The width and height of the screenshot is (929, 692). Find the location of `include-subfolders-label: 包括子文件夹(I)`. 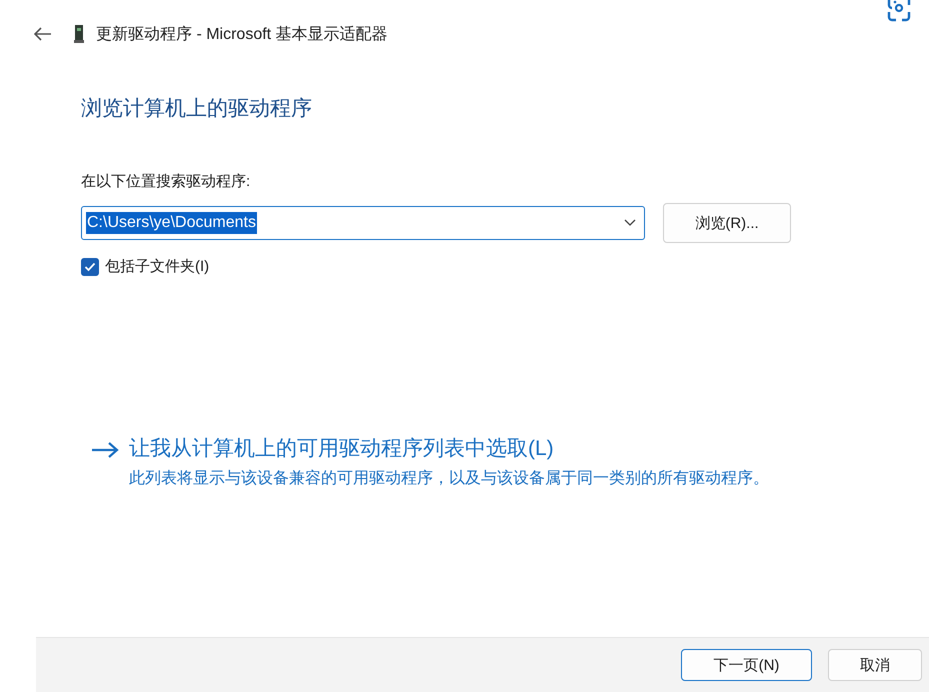

include-subfolders-label: 包括子文件夹(I) is located at coordinates (157, 266).